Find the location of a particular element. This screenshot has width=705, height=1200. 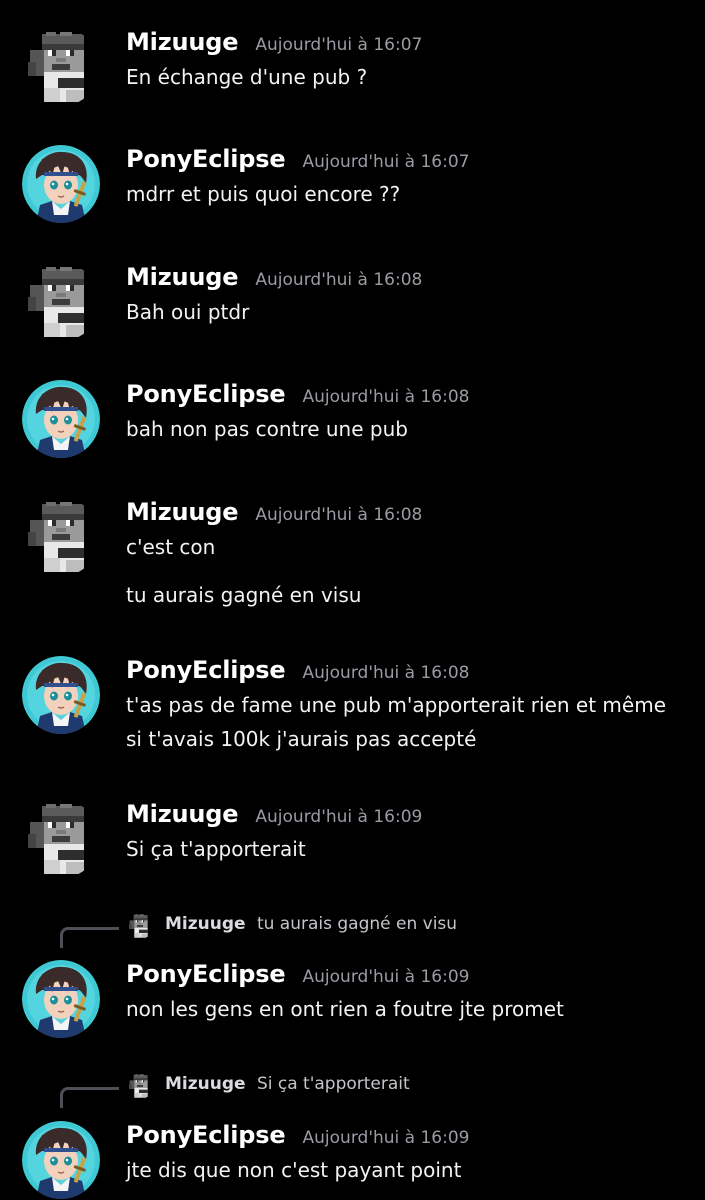

message-header: Mizuuge Aujourd'hui à 16:07 is located at coordinates (274, 43).